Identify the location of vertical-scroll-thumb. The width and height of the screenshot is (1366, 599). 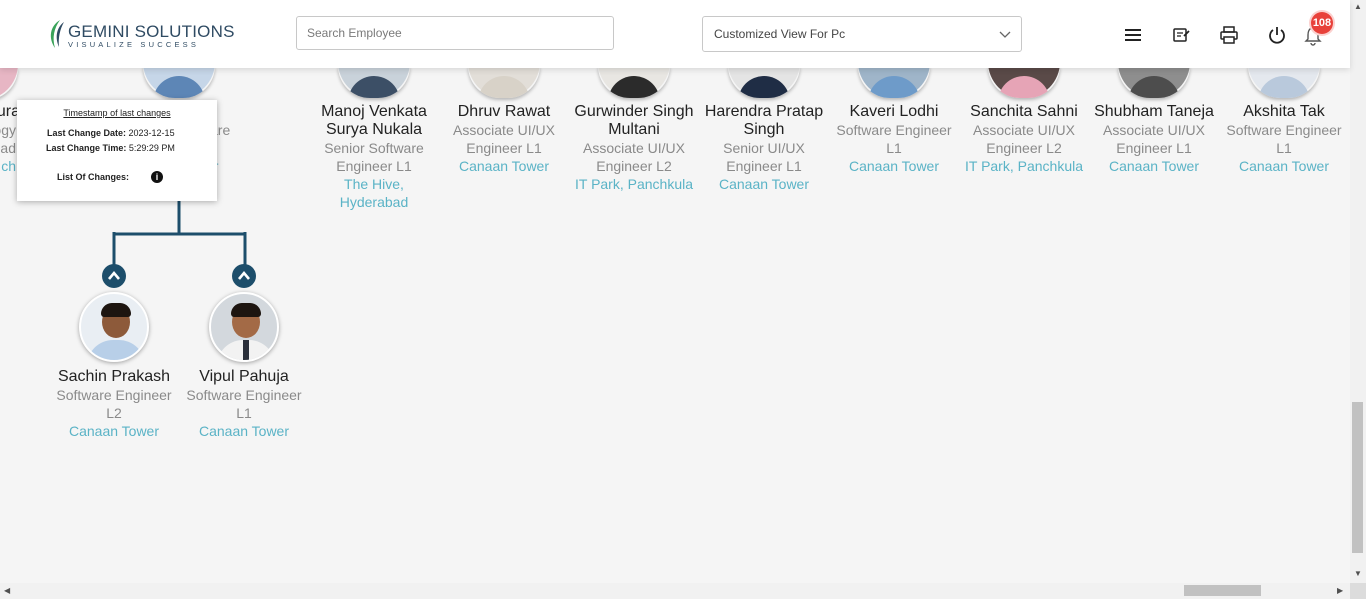
(1357, 477).